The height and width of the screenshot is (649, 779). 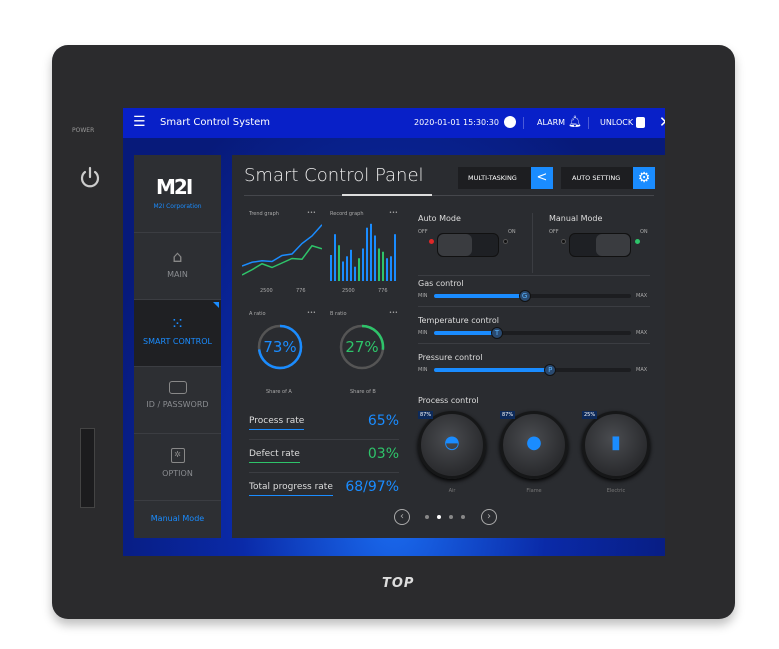 What do you see at coordinates (282, 260) in the screenshot?
I see `trend-line` at bounding box center [282, 260].